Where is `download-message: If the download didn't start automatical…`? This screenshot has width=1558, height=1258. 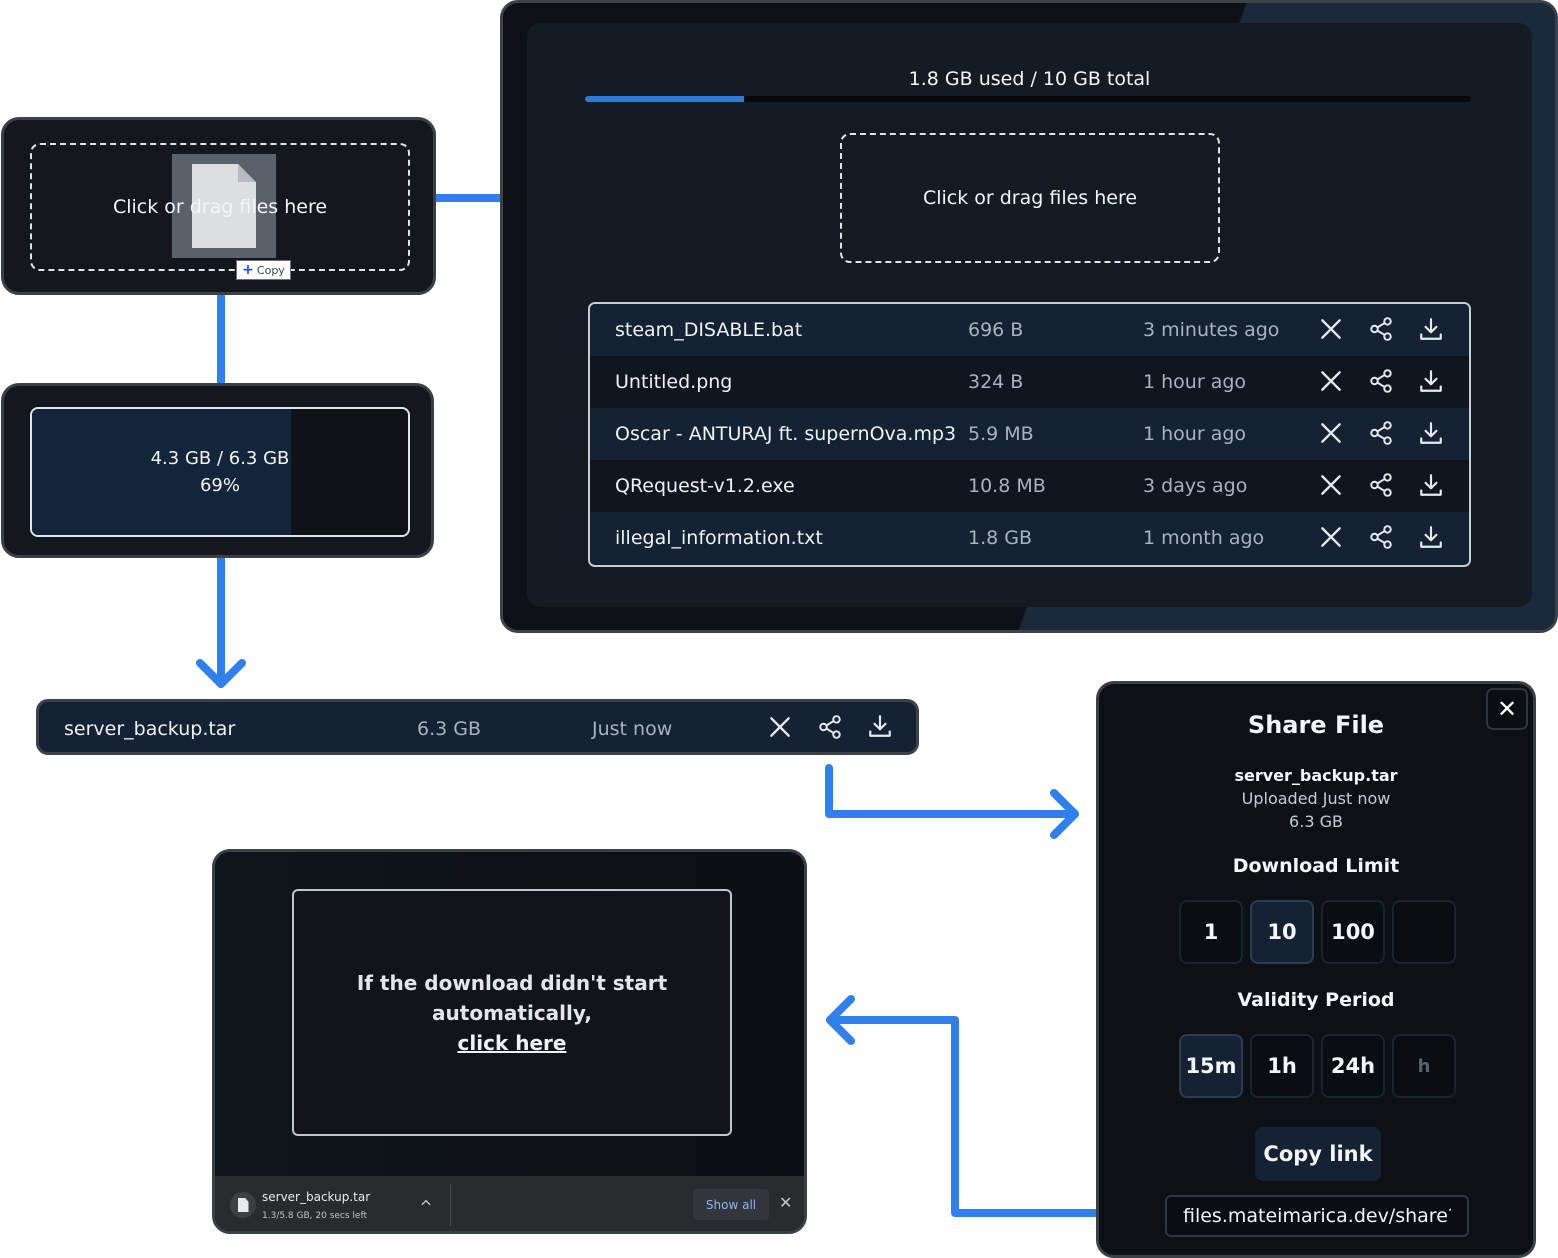
download-message: If the download didn't start automatical… is located at coordinates (512, 1012).